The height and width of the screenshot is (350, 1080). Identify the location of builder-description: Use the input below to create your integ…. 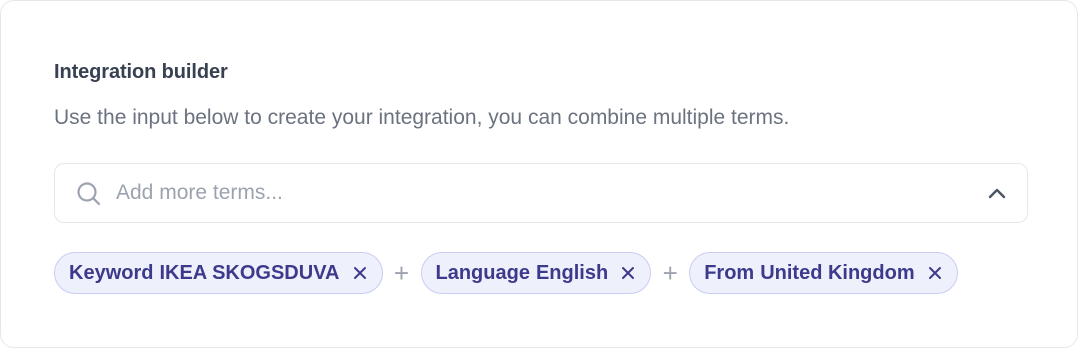
(422, 117).